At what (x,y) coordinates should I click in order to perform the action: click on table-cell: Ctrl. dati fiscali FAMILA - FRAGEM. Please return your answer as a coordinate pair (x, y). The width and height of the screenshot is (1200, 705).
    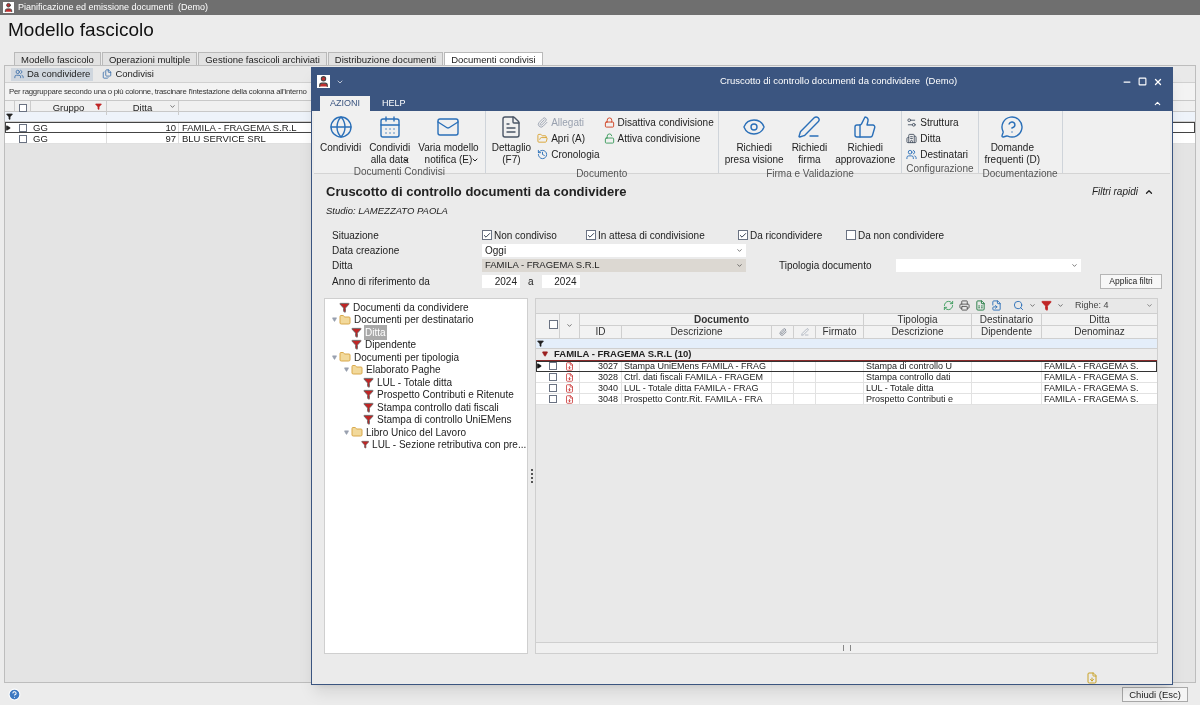
    Looking at the image, I should click on (697, 377).